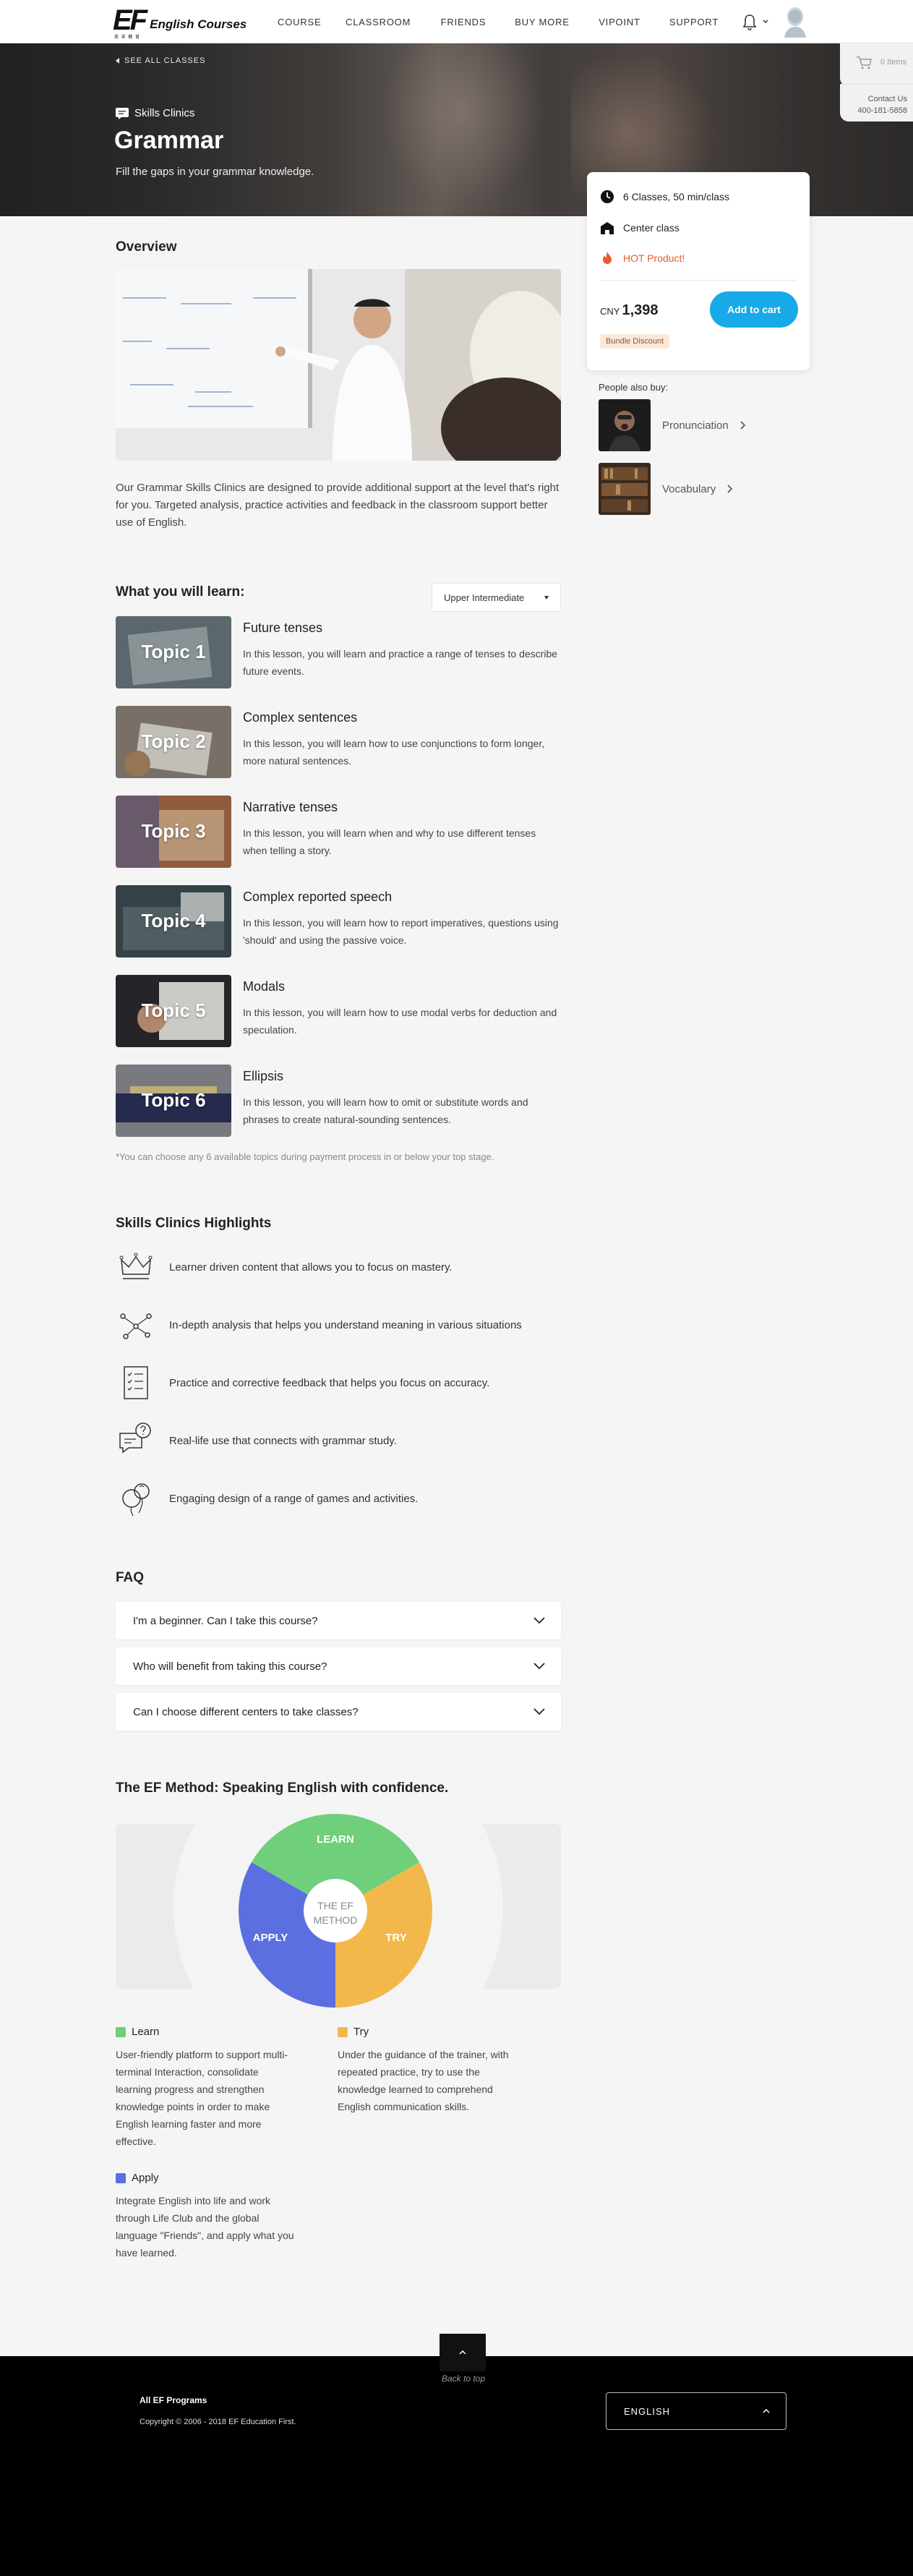  What do you see at coordinates (607, 197) in the screenshot?
I see `clock-icon` at bounding box center [607, 197].